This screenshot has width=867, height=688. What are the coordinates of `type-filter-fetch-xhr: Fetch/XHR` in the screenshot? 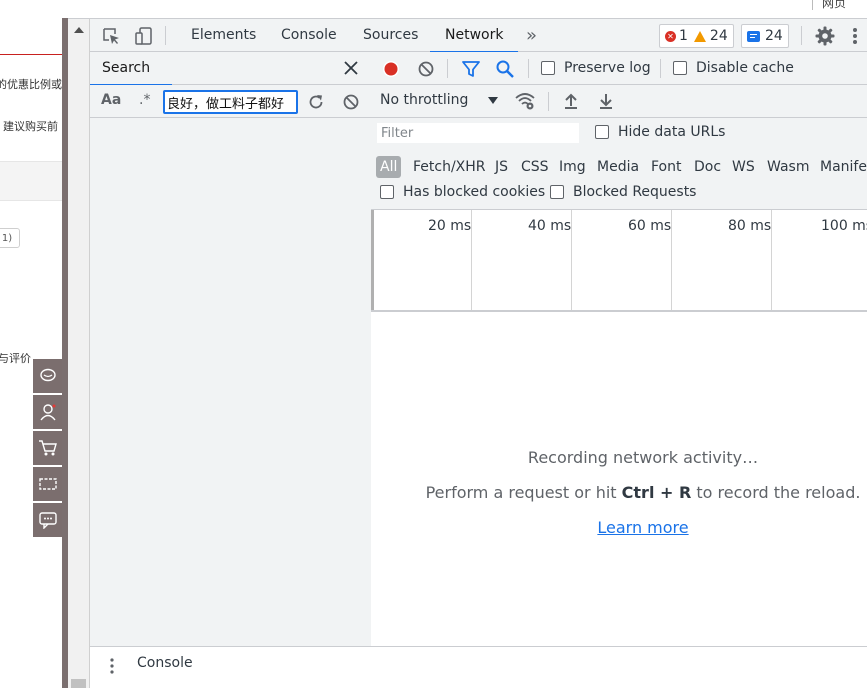 It's located at (449, 167).